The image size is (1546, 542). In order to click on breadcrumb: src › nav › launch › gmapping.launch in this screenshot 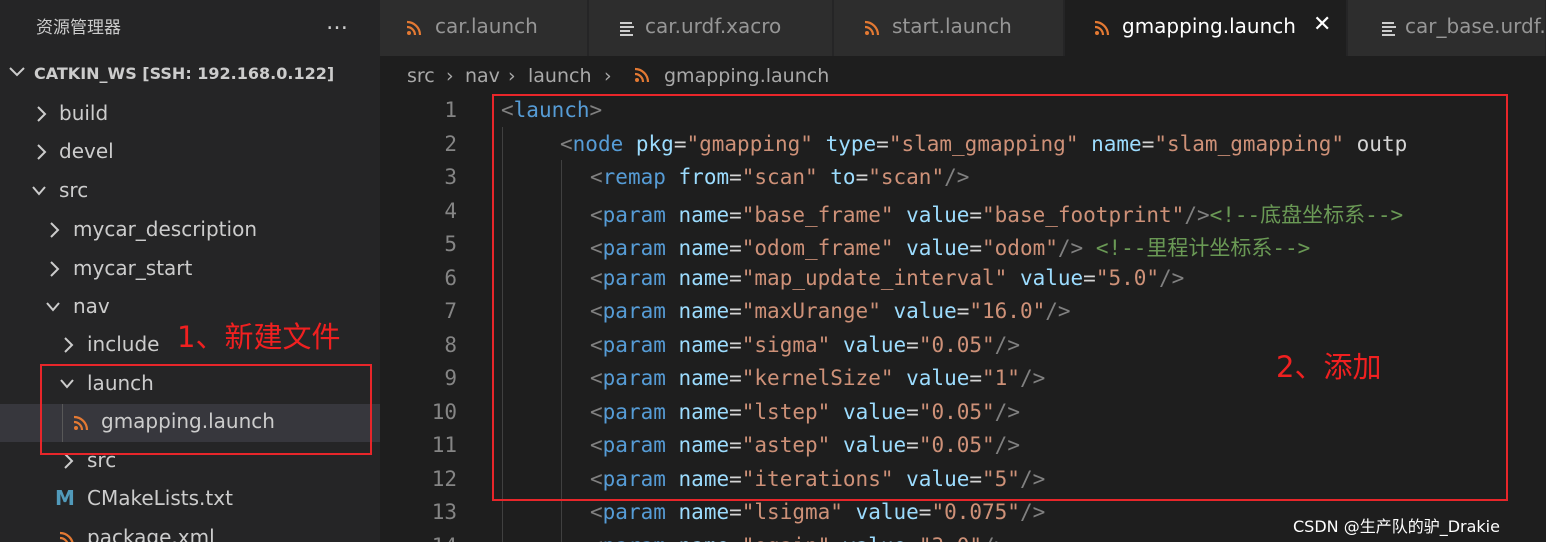, I will do `click(963, 75)`.